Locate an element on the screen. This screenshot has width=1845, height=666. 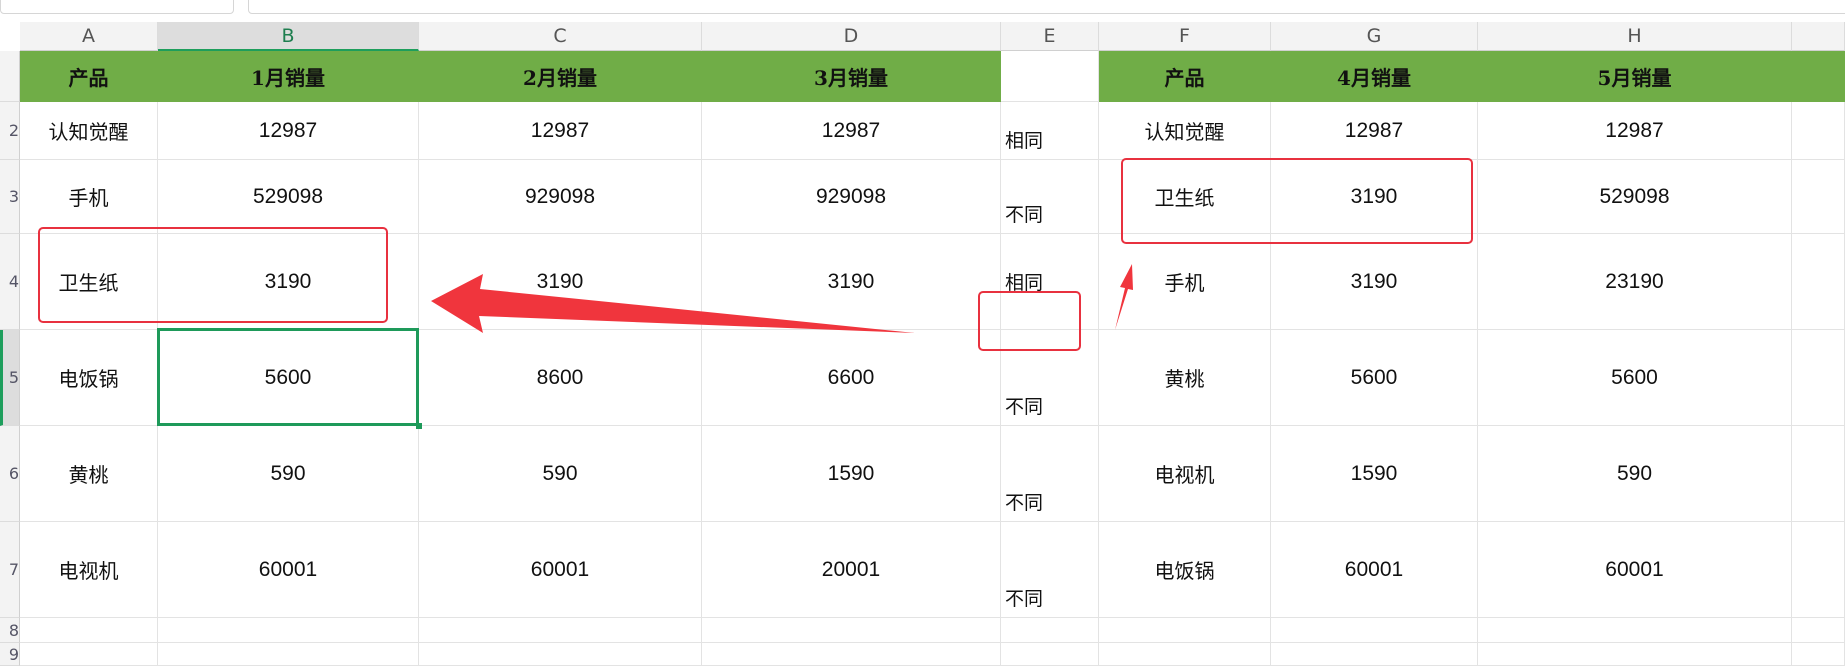
annotation-arrows is located at coordinates (782, 298).